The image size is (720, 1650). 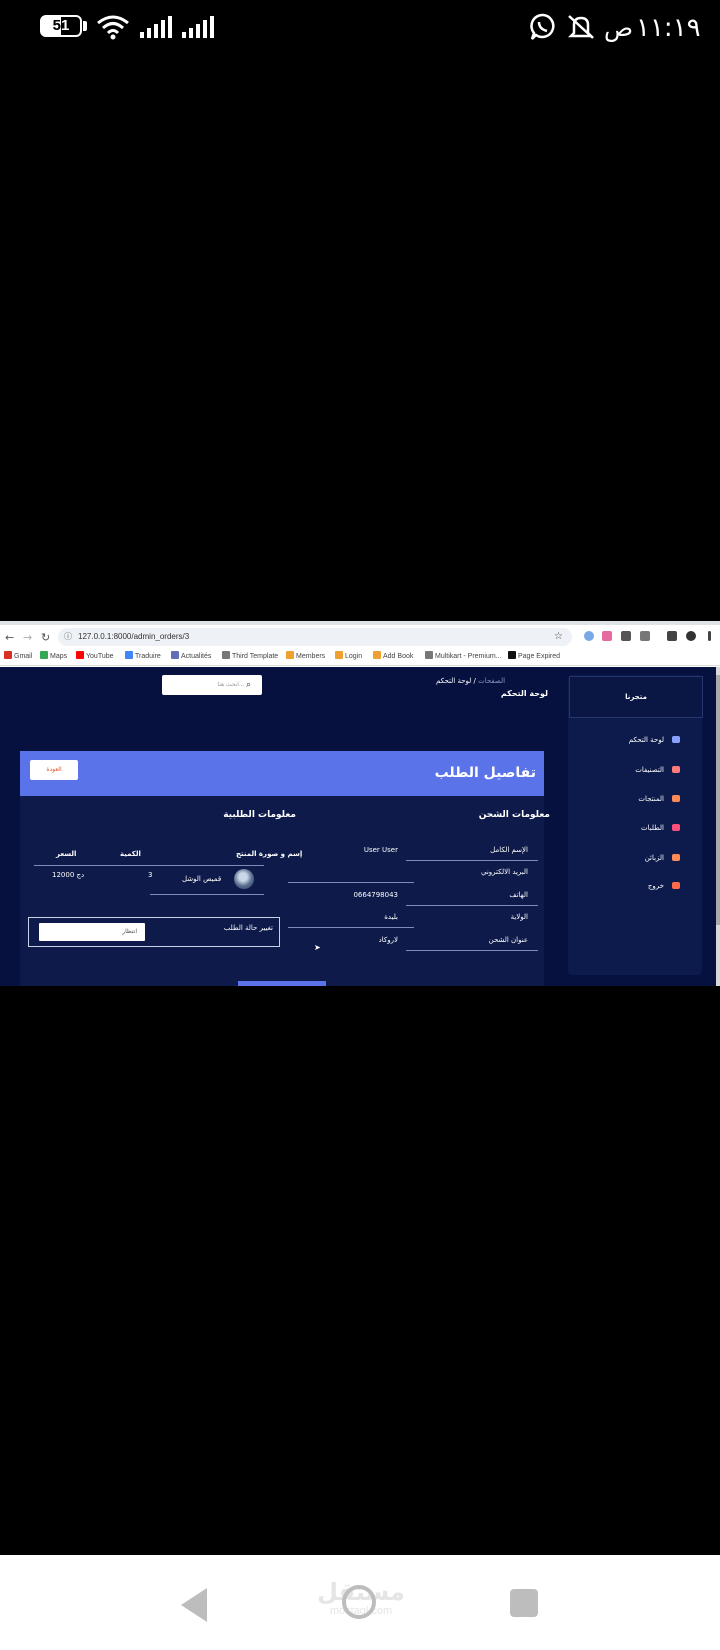 I want to click on am-pm-indicator: ص, so click(x=619, y=28).